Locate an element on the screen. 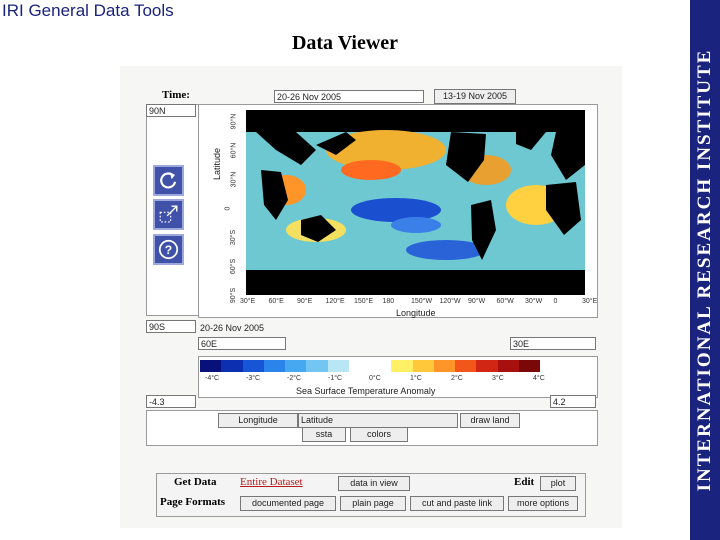 The image size is (720, 540). cut-and-paste-link-button: cut and paste link is located at coordinates (457, 503).